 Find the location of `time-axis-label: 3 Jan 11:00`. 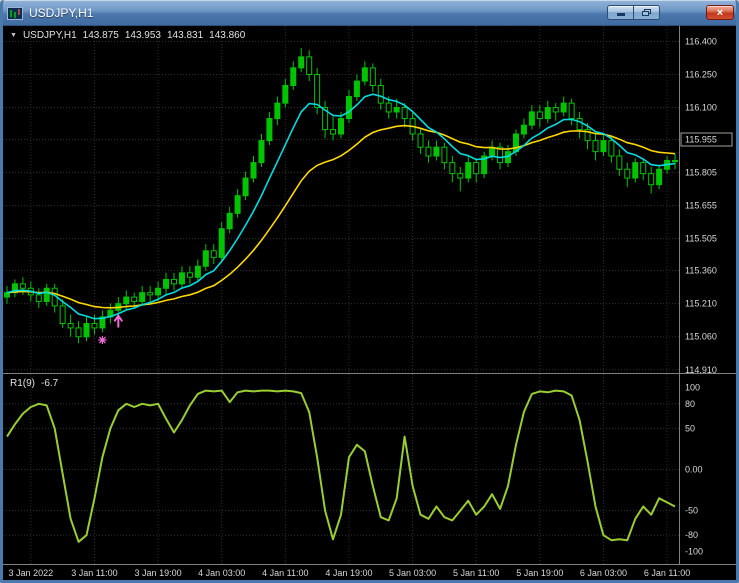

time-axis-label: 3 Jan 11:00 is located at coordinates (94, 573).